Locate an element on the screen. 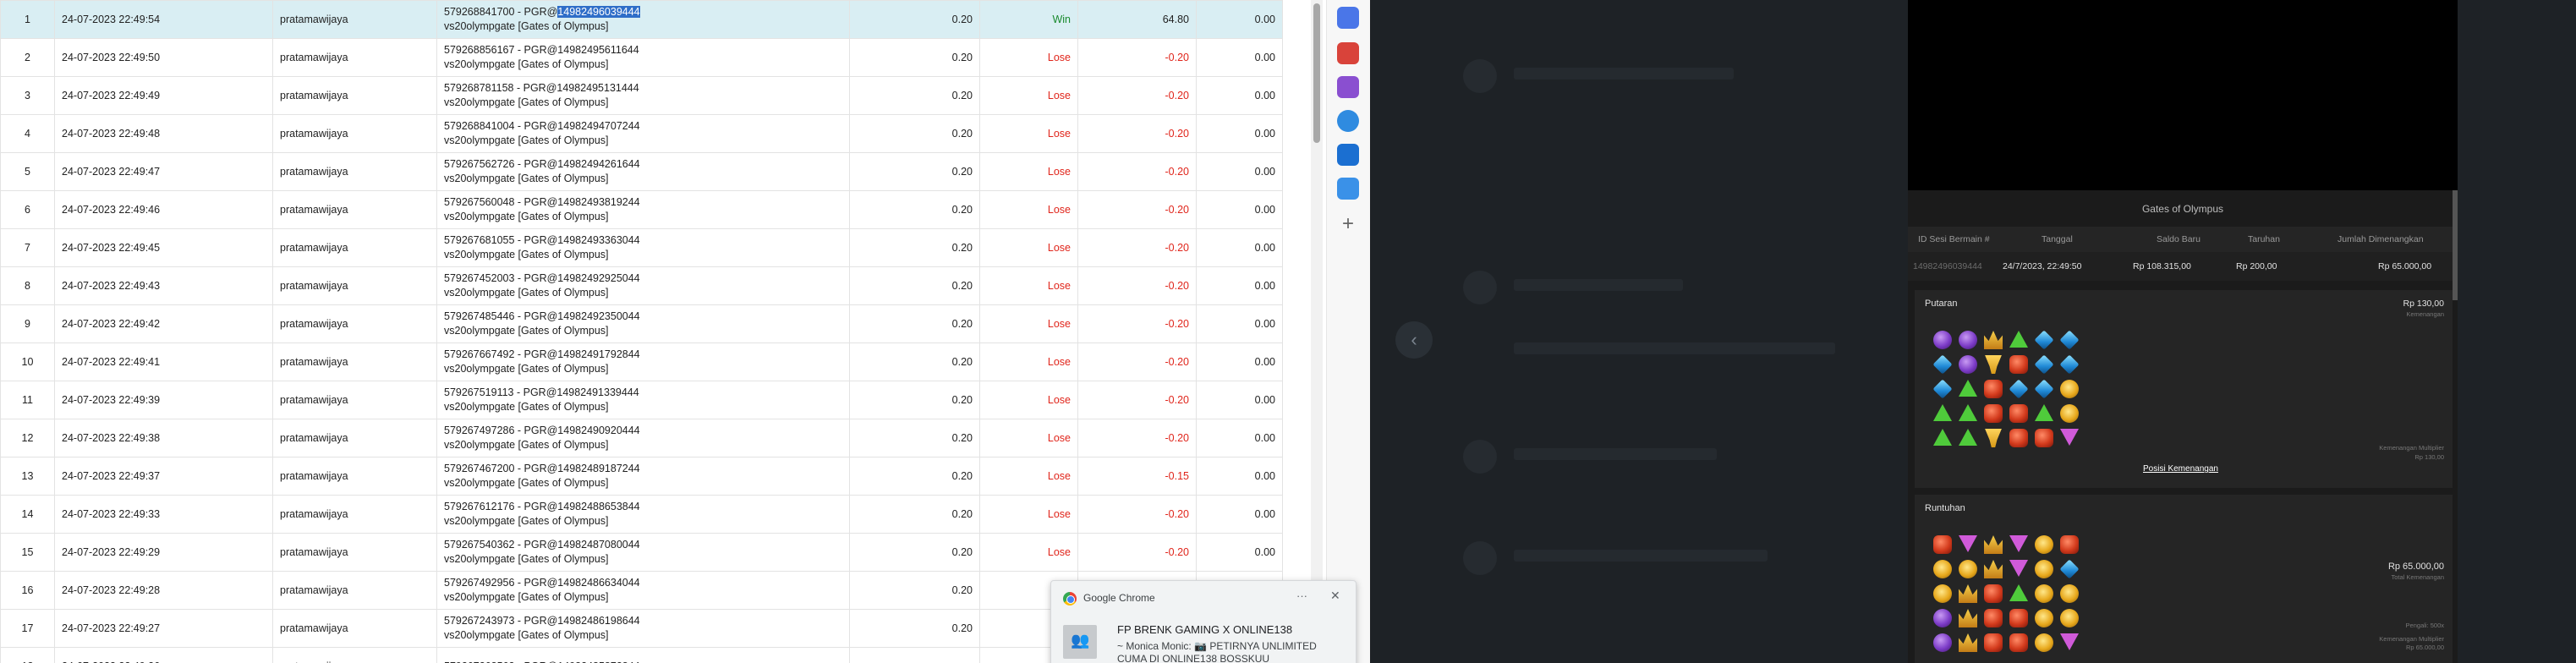 The image size is (2576, 663). plus-icon: + is located at coordinates (1348, 224).